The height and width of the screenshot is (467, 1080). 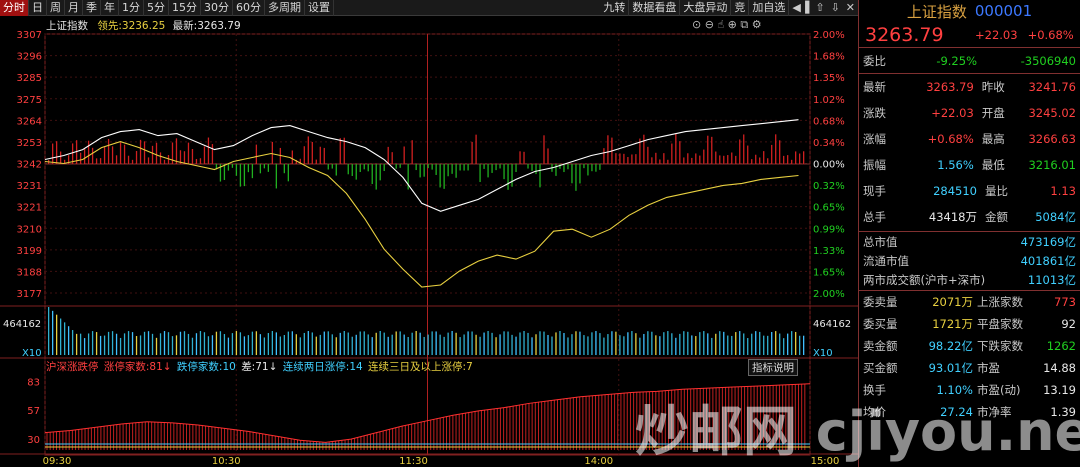 What do you see at coordinates (740, 8) in the screenshot?
I see `auction-button: 竞` at bounding box center [740, 8].